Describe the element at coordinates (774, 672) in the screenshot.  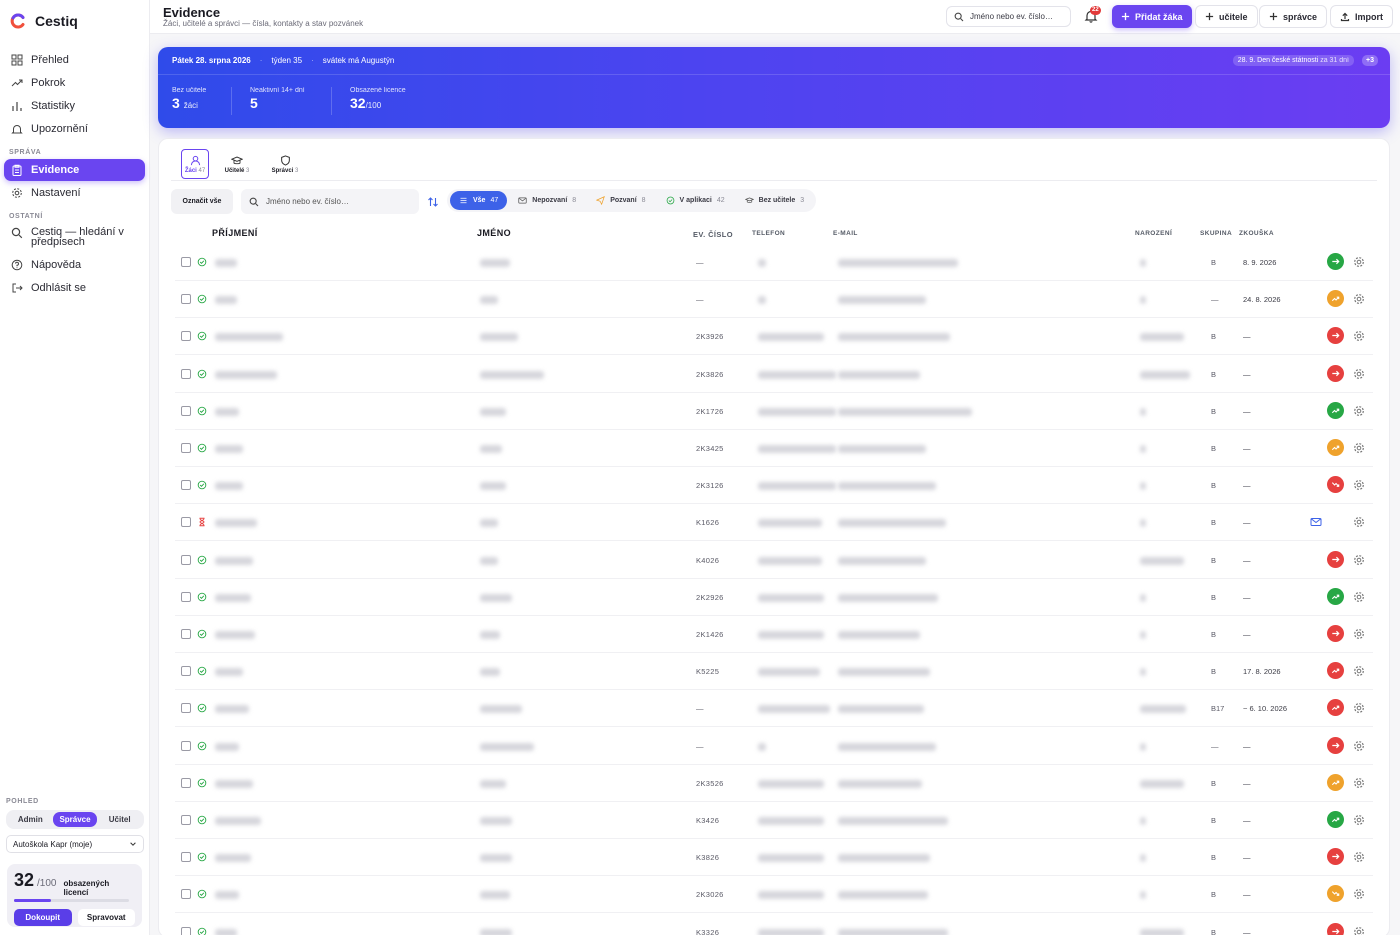
I see `table-row: K5225 B 17. 8. 2026` at that location.